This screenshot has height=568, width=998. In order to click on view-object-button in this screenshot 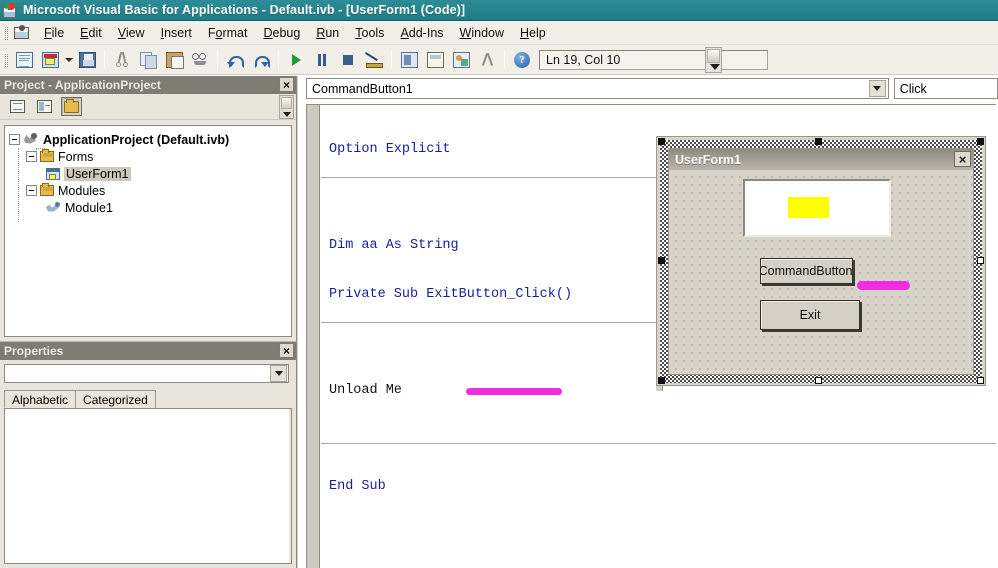, I will do `click(44, 106)`.